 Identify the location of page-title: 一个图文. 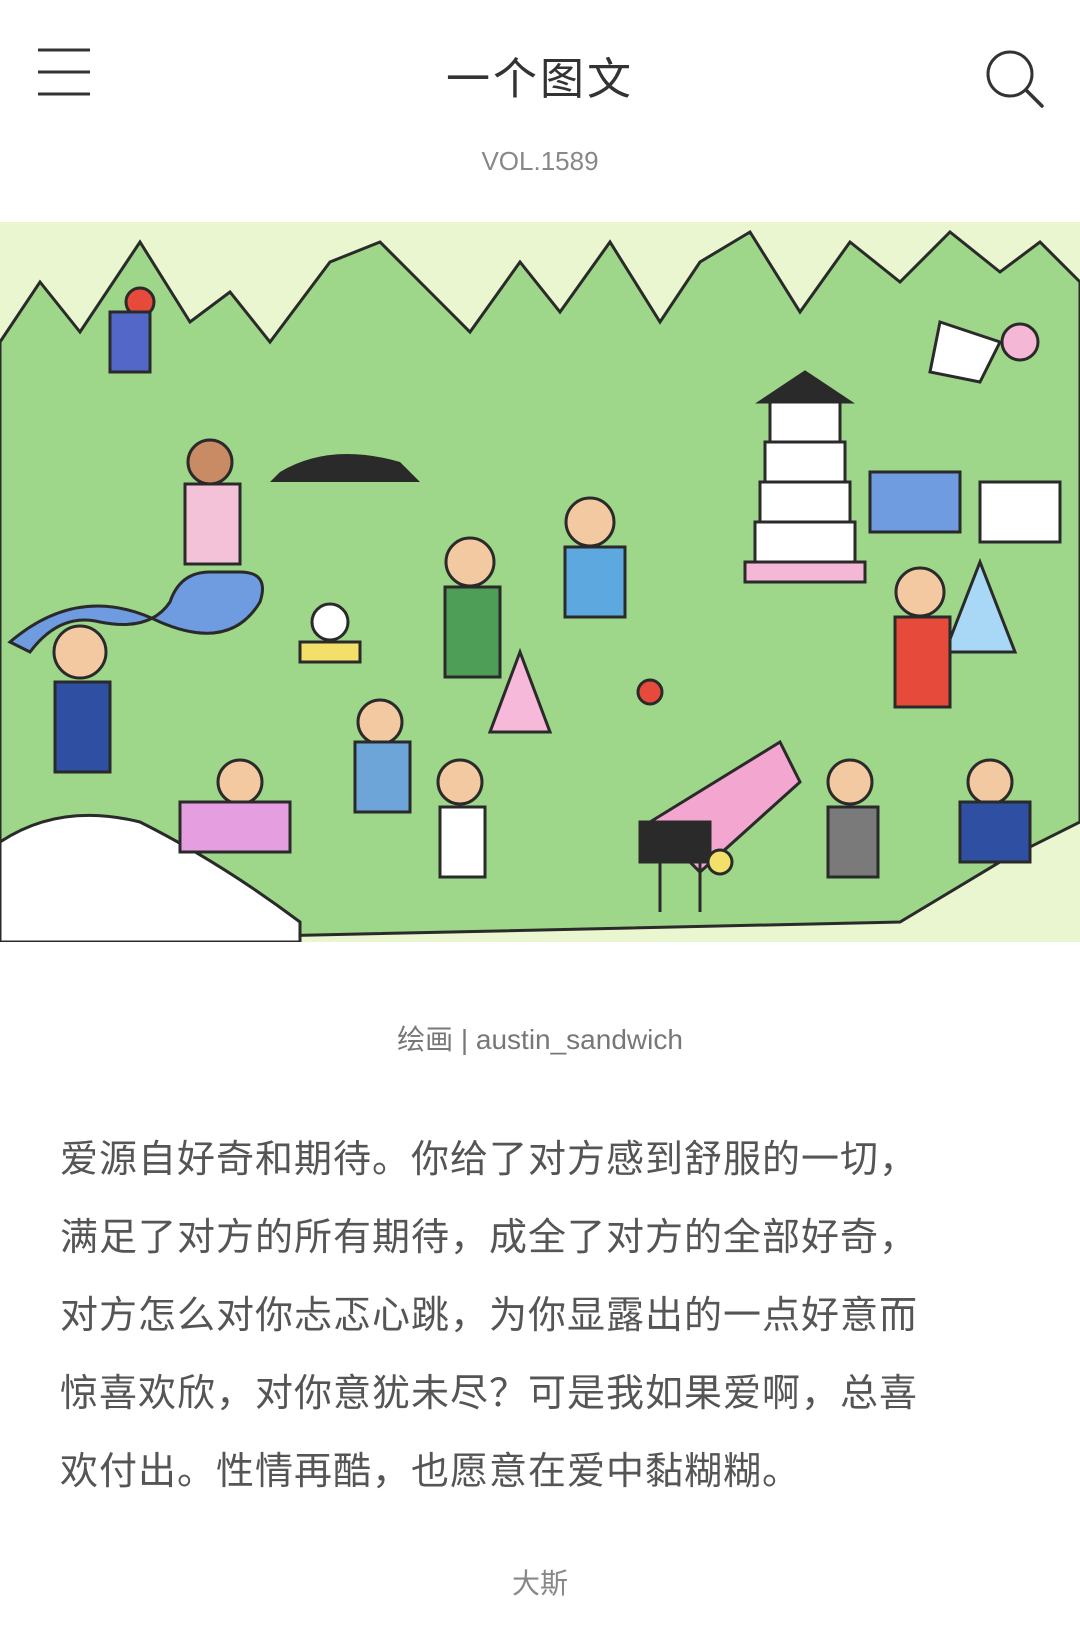
(540, 79).